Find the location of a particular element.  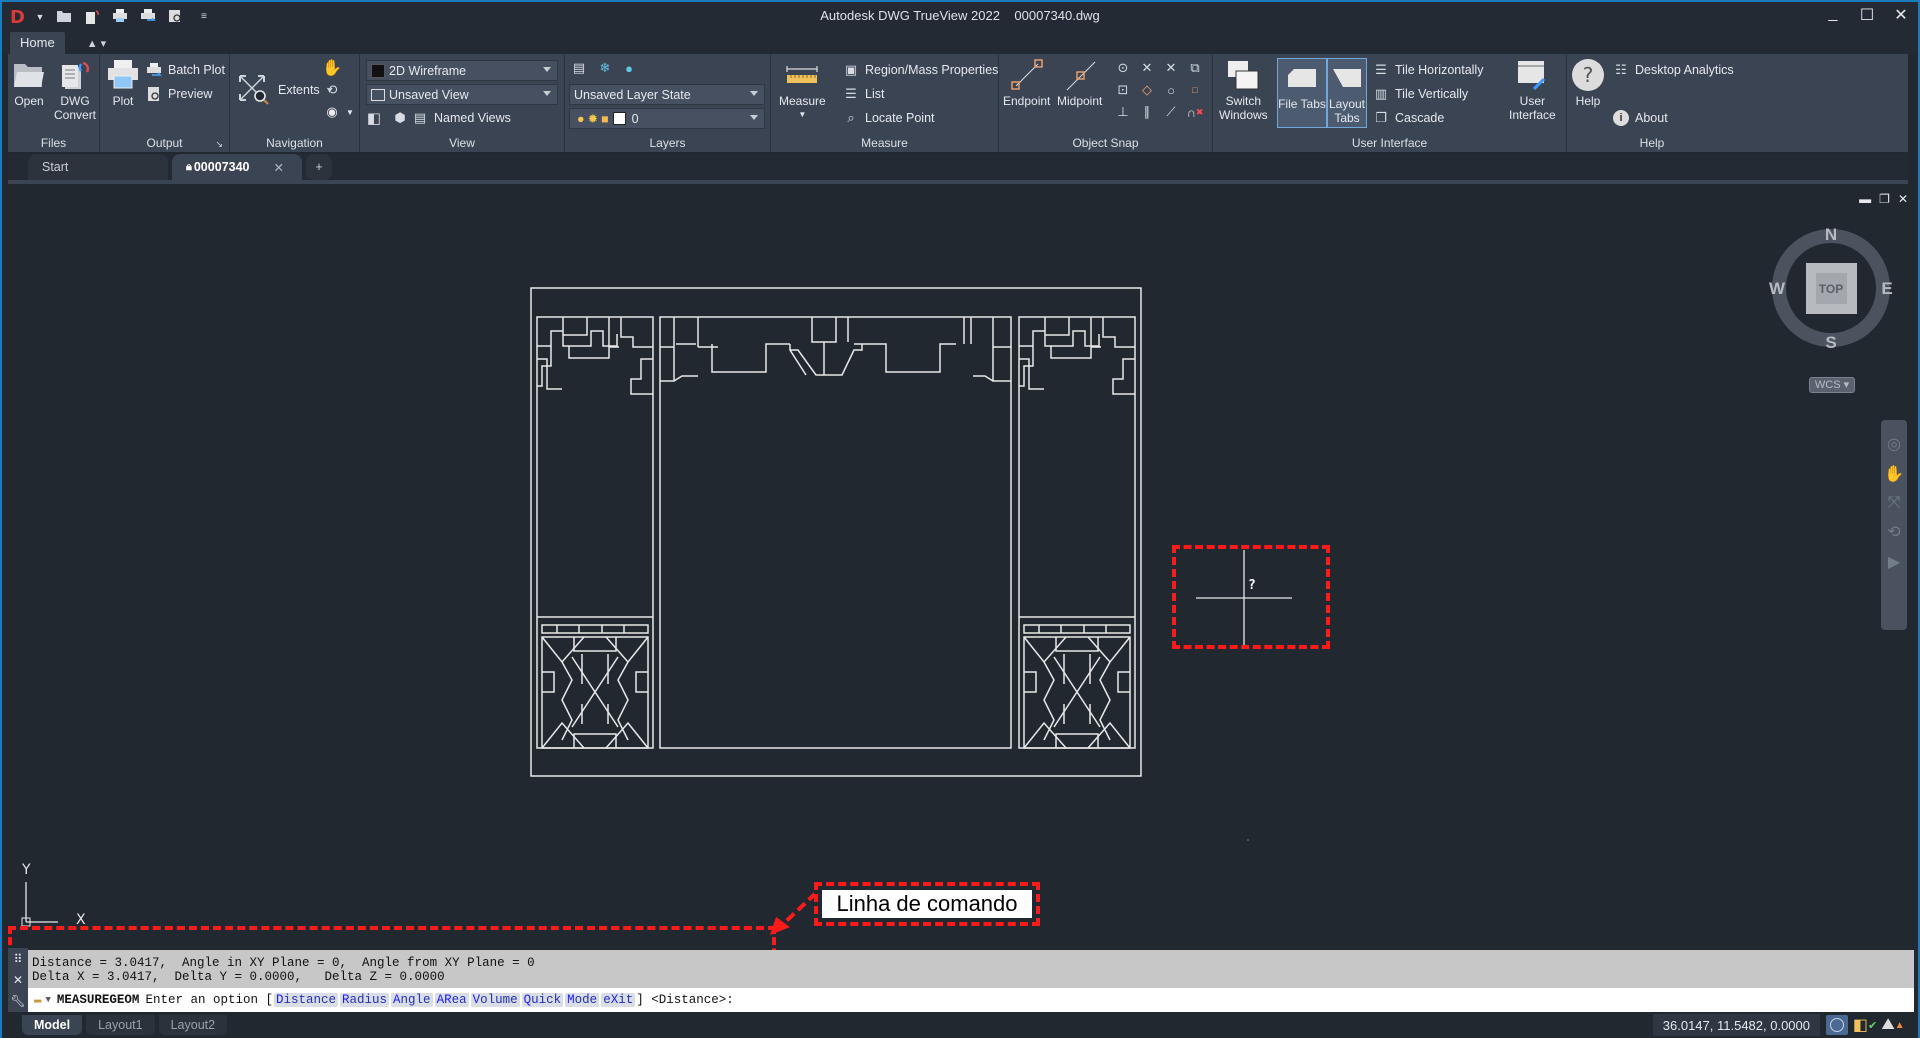

tile-horizontally-button: ☰ Tile Horizontally is located at coordinates (1428, 70).